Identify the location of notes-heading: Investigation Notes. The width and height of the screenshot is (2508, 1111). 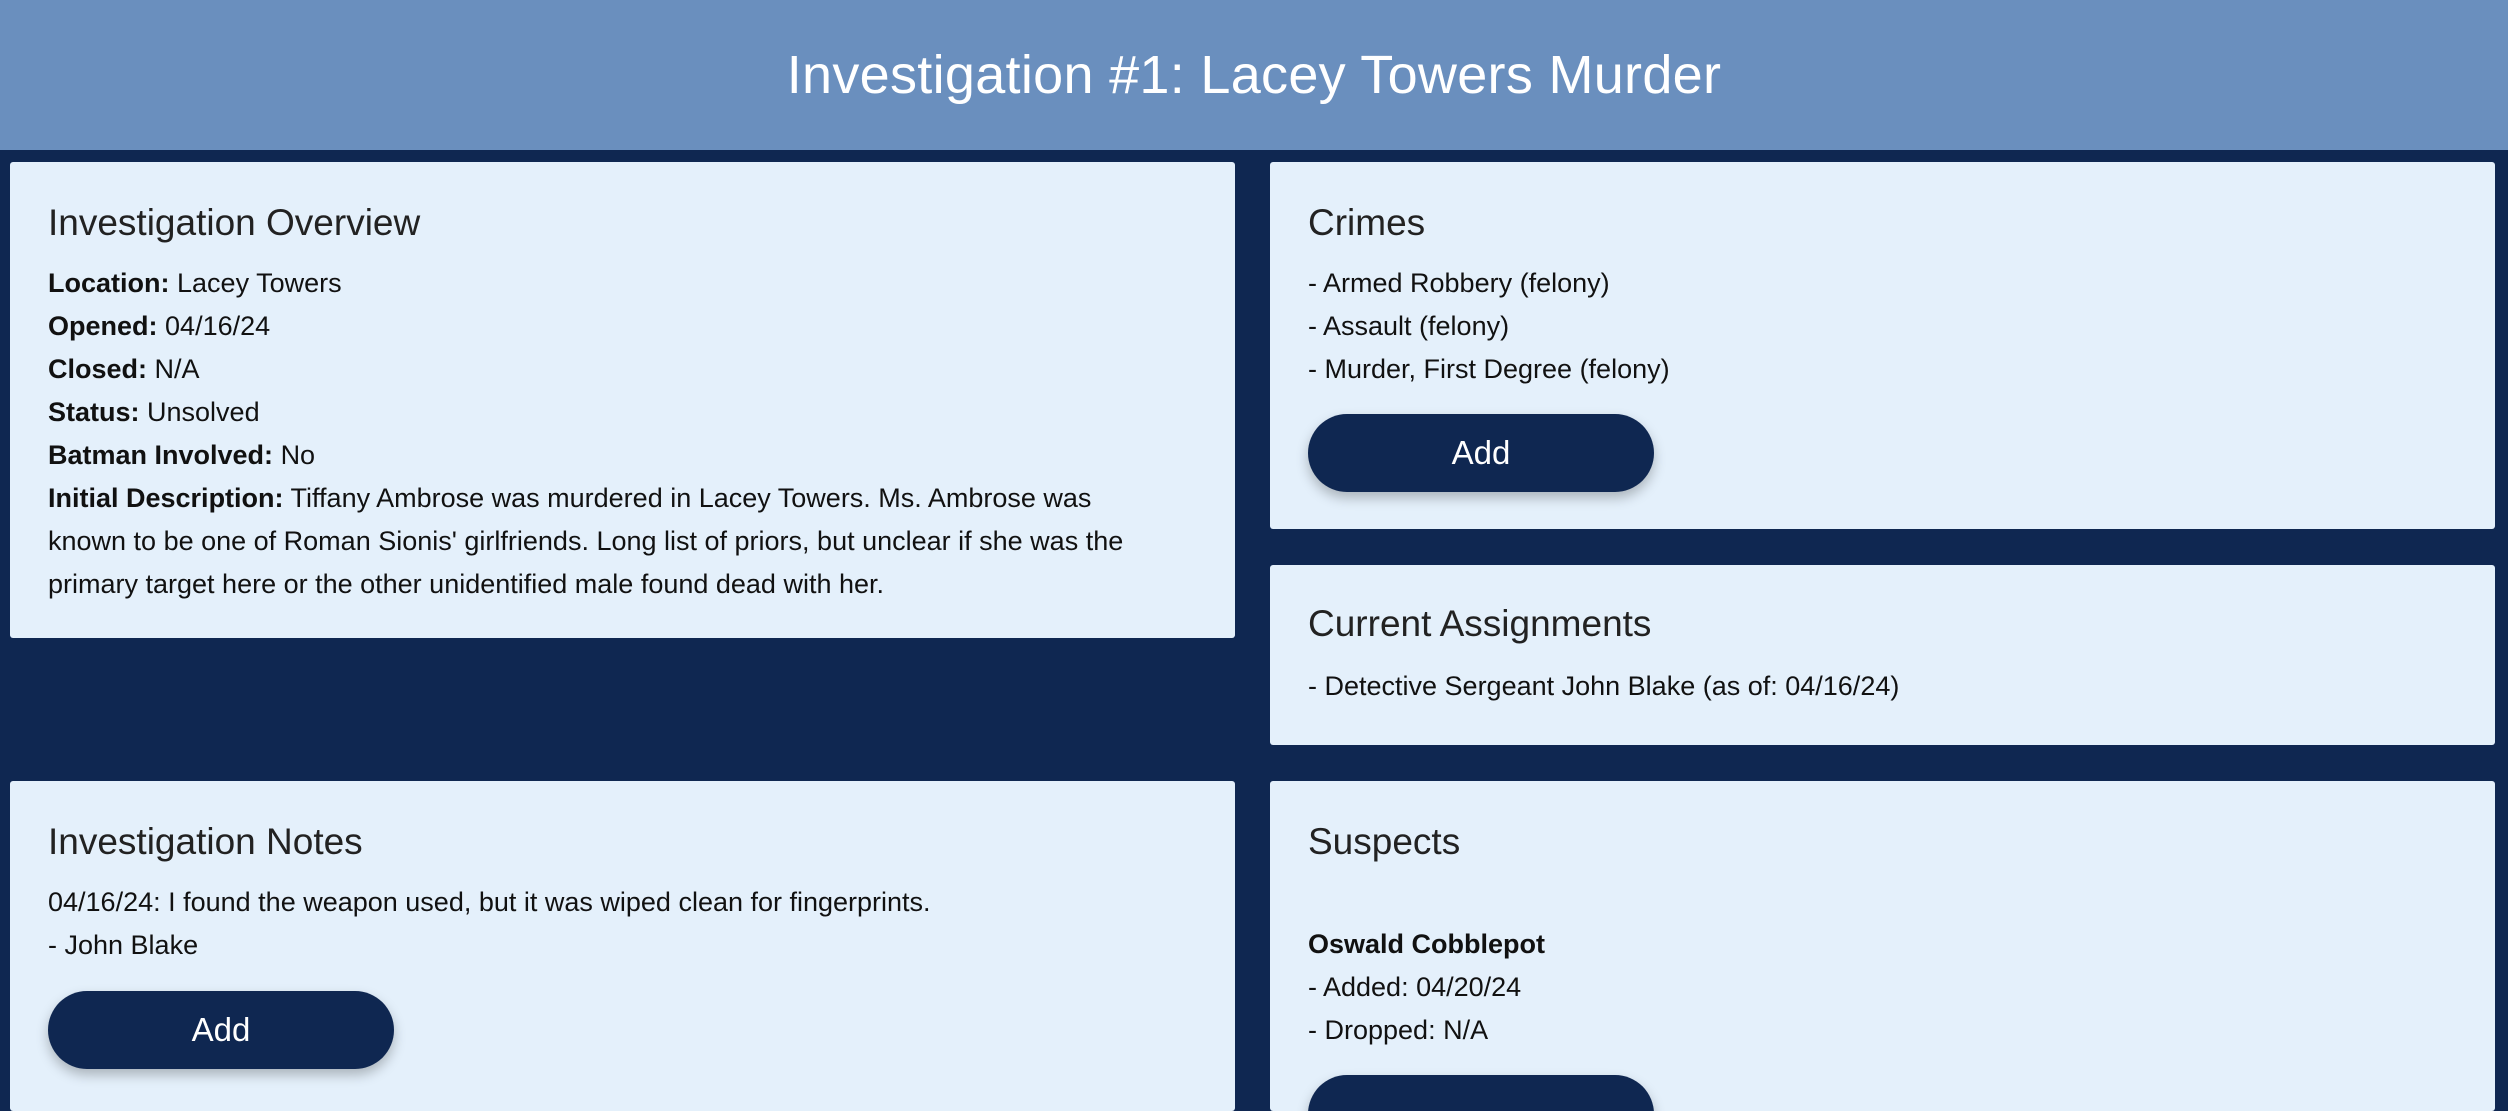
(205, 841).